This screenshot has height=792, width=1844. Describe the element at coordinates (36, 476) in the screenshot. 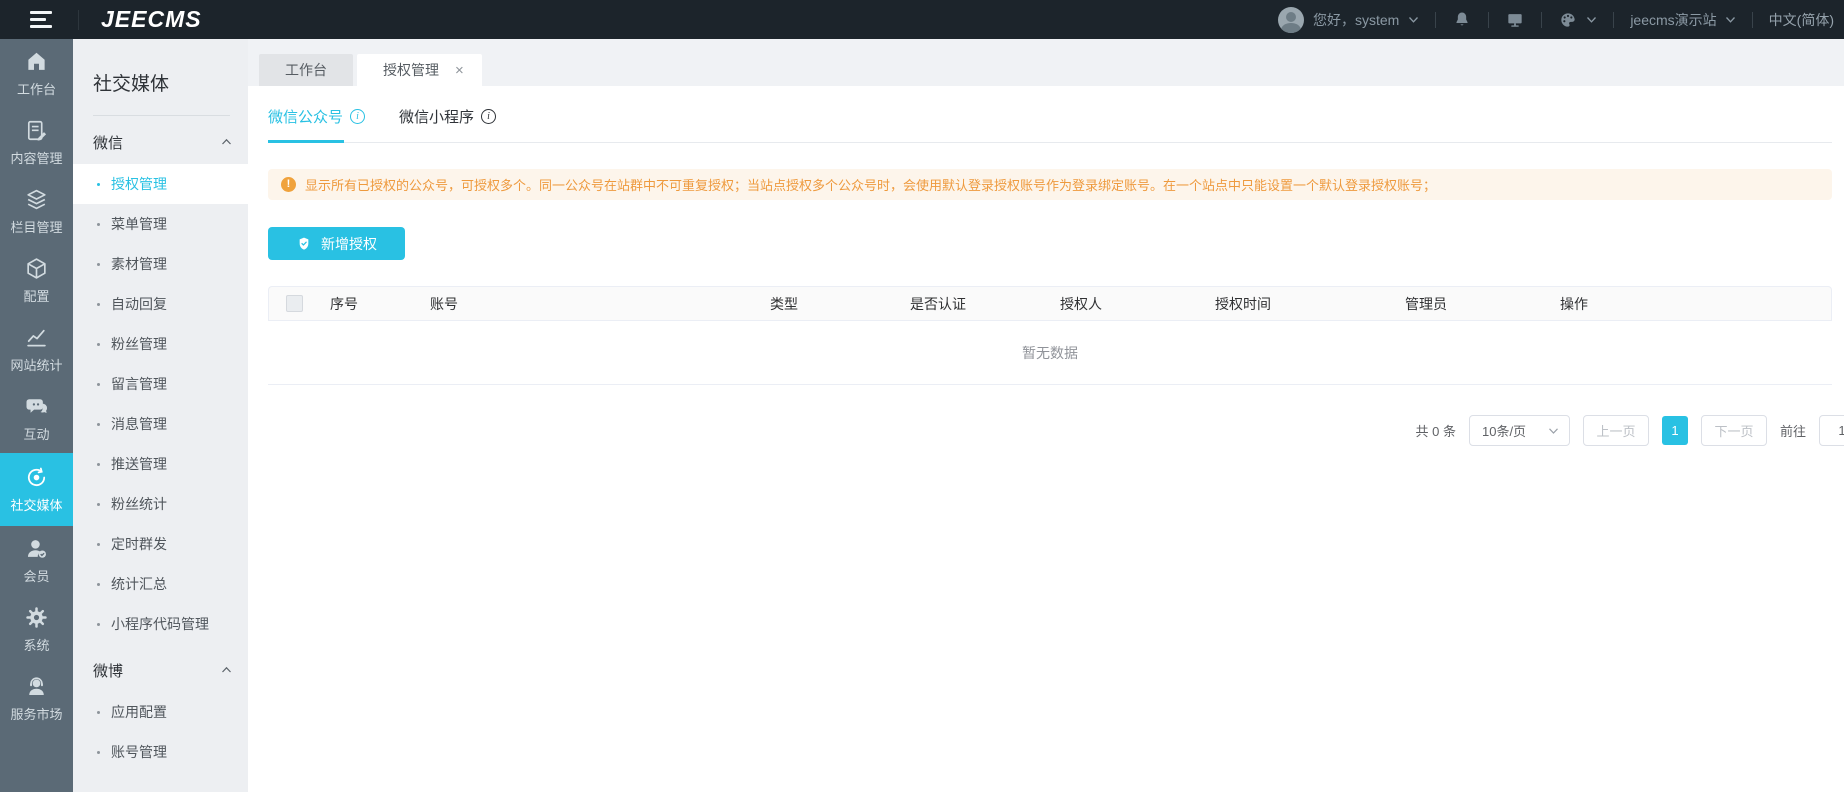

I see `social-media-icon` at that location.